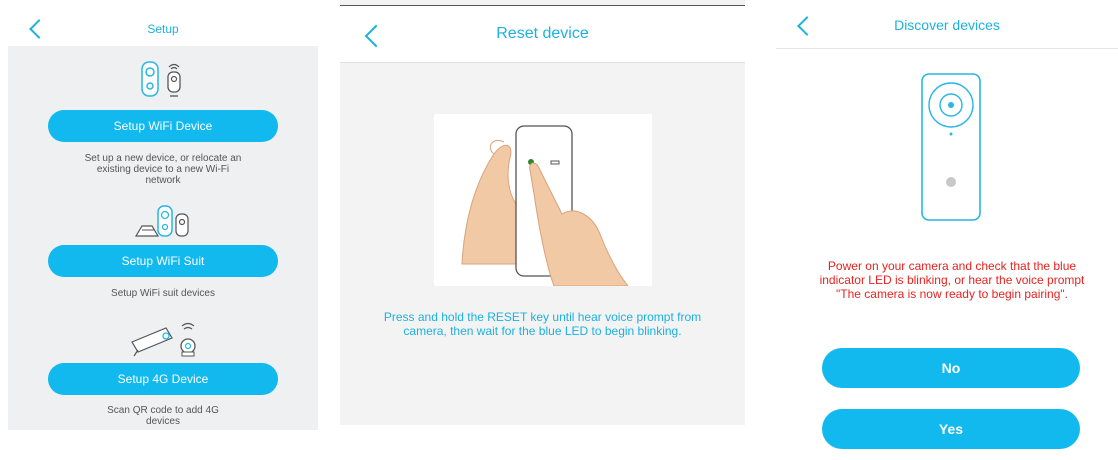 Image resolution: width=1118 pixels, height=460 pixels. I want to click on no-button: No, so click(951, 368).